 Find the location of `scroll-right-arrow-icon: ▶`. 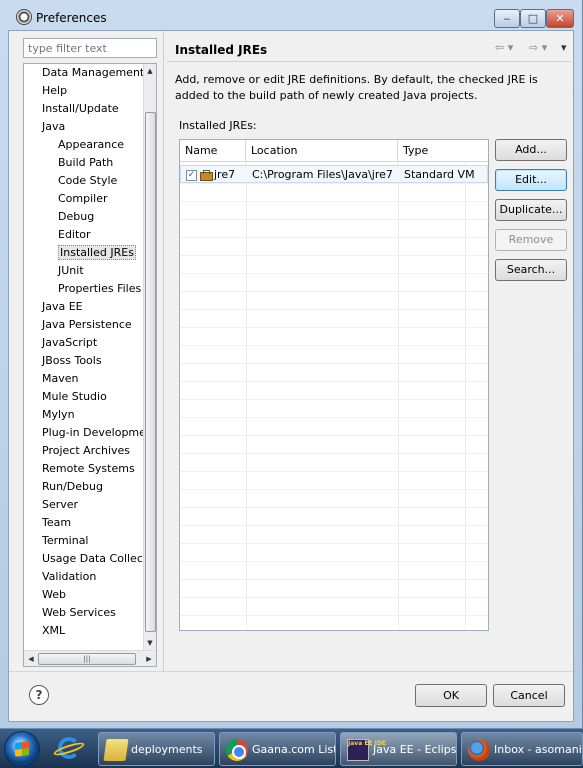

scroll-right-arrow-icon: ▶ is located at coordinates (149, 658).